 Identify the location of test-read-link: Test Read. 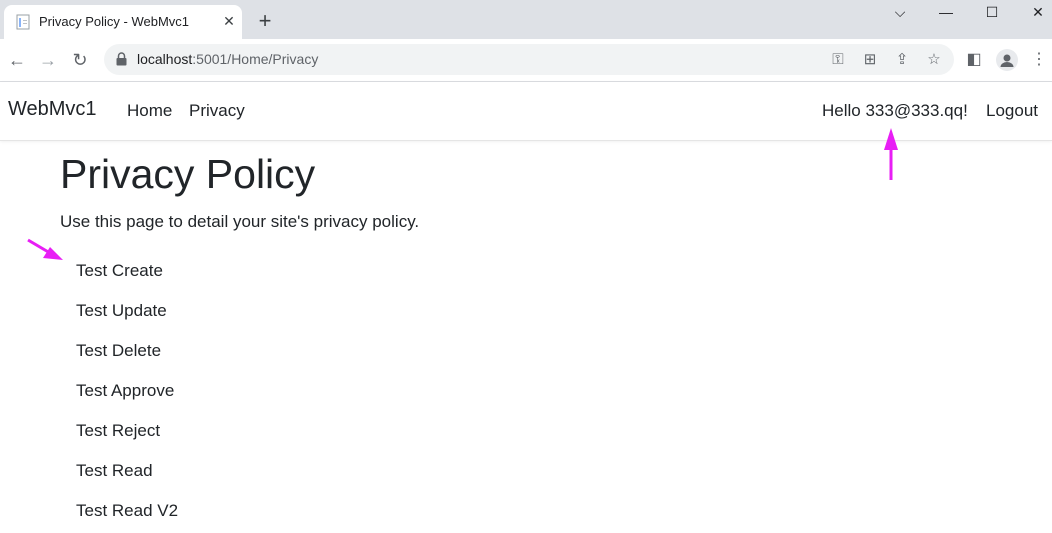
(114, 471).